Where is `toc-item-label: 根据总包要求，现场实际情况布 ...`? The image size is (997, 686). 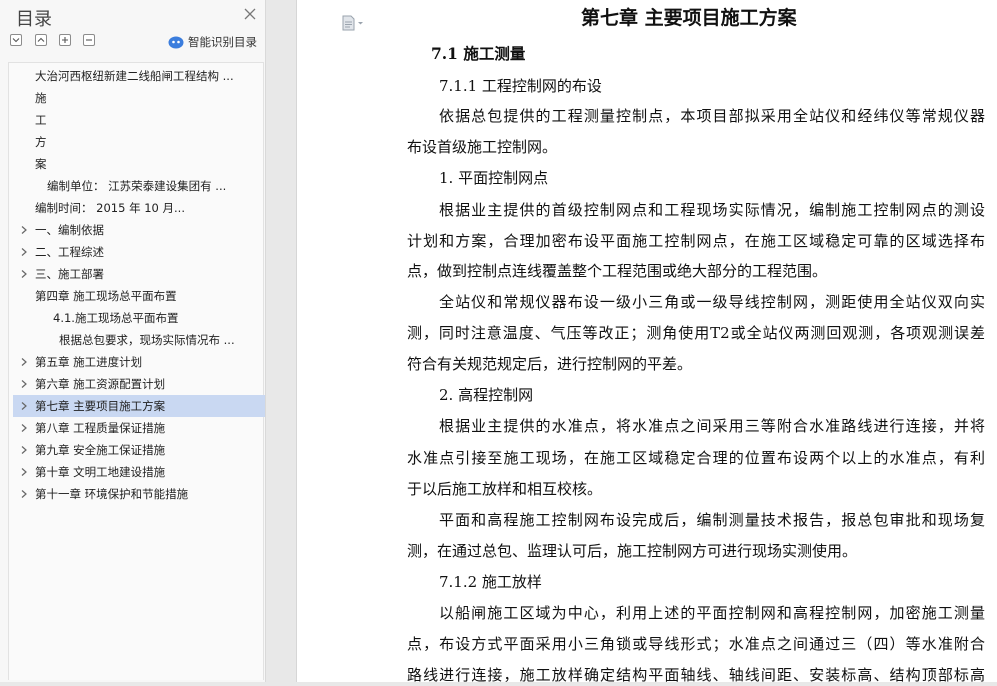 toc-item-label: 根据总包要求，现场实际情况布 ... is located at coordinates (147, 340).